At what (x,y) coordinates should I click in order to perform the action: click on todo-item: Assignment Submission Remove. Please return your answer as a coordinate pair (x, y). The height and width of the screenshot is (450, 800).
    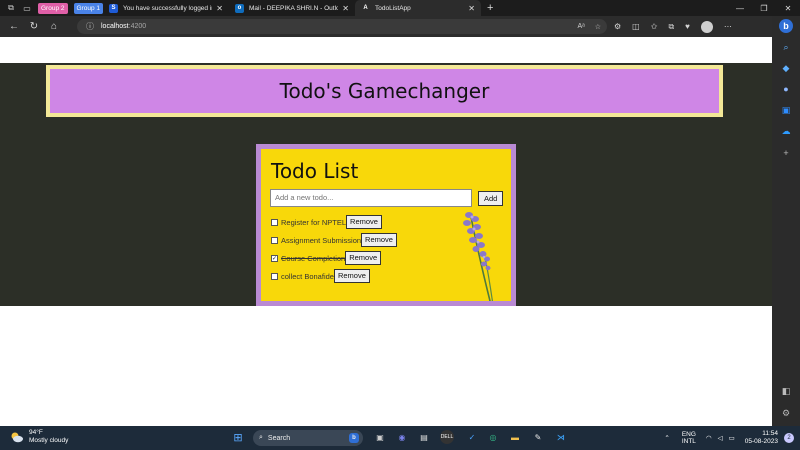
    Looking at the image, I should click on (334, 240).